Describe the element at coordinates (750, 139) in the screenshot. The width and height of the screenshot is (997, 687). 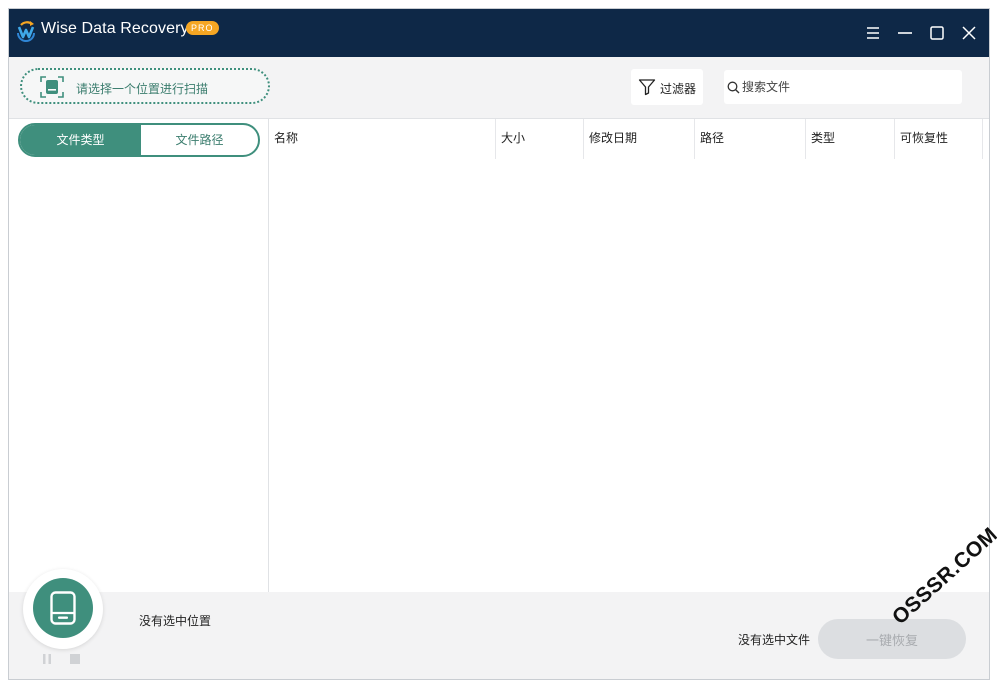
I see `column-header-path: 路径` at that location.